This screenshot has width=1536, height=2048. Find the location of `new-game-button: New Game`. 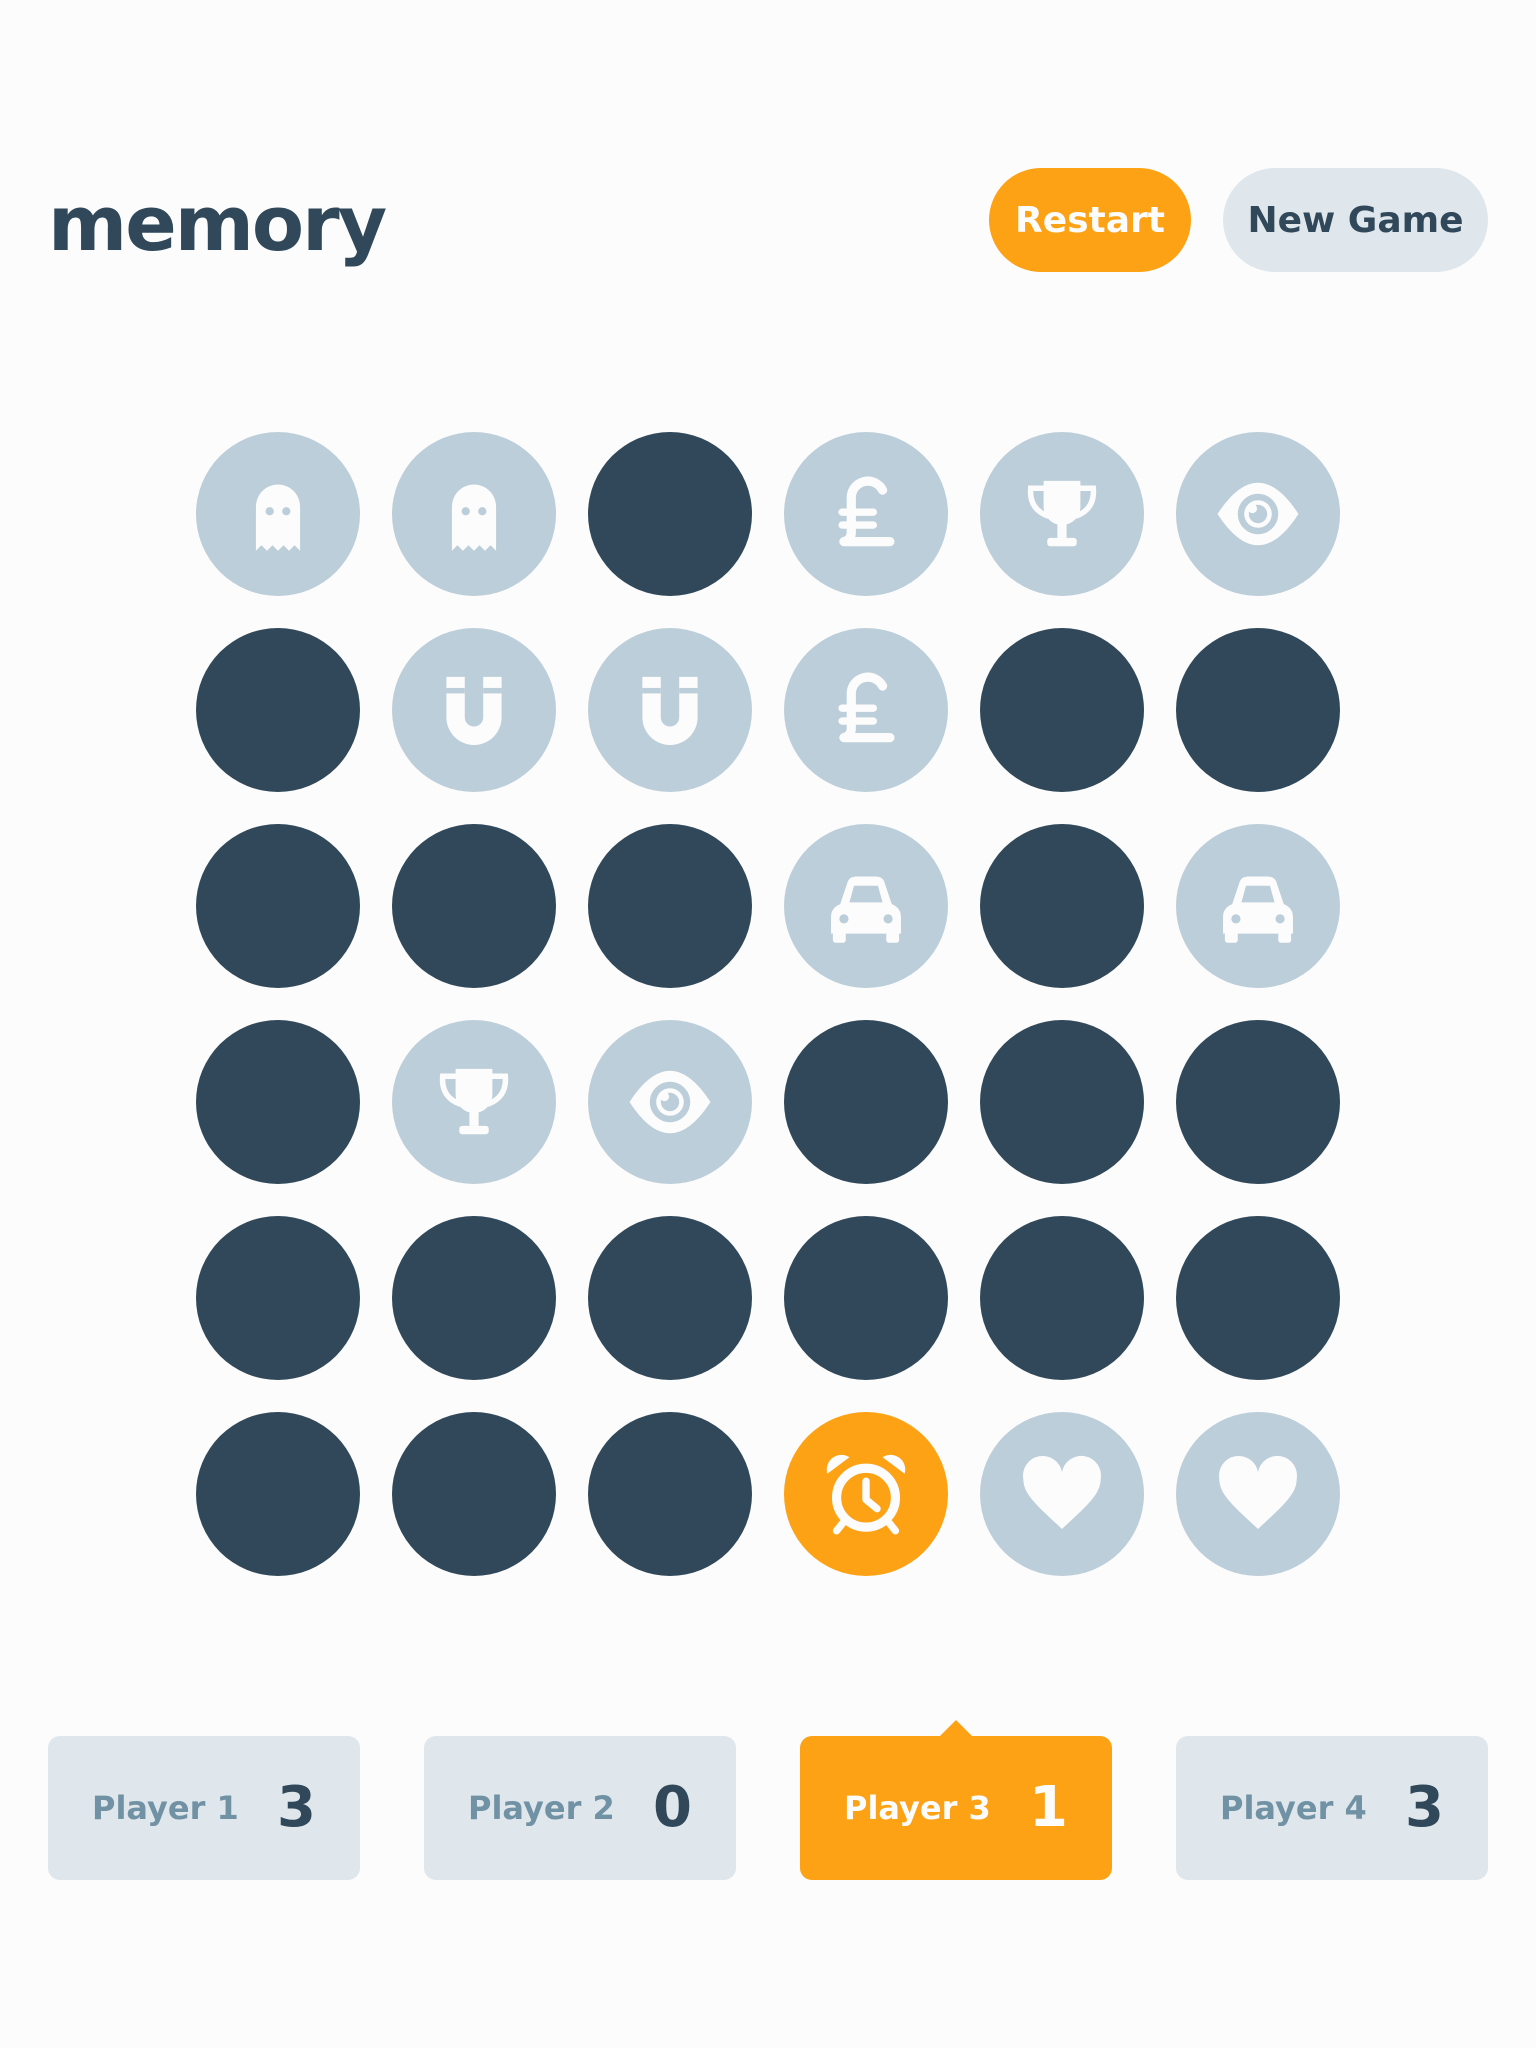

new-game-button: New Game is located at coordinates (1355, 220).